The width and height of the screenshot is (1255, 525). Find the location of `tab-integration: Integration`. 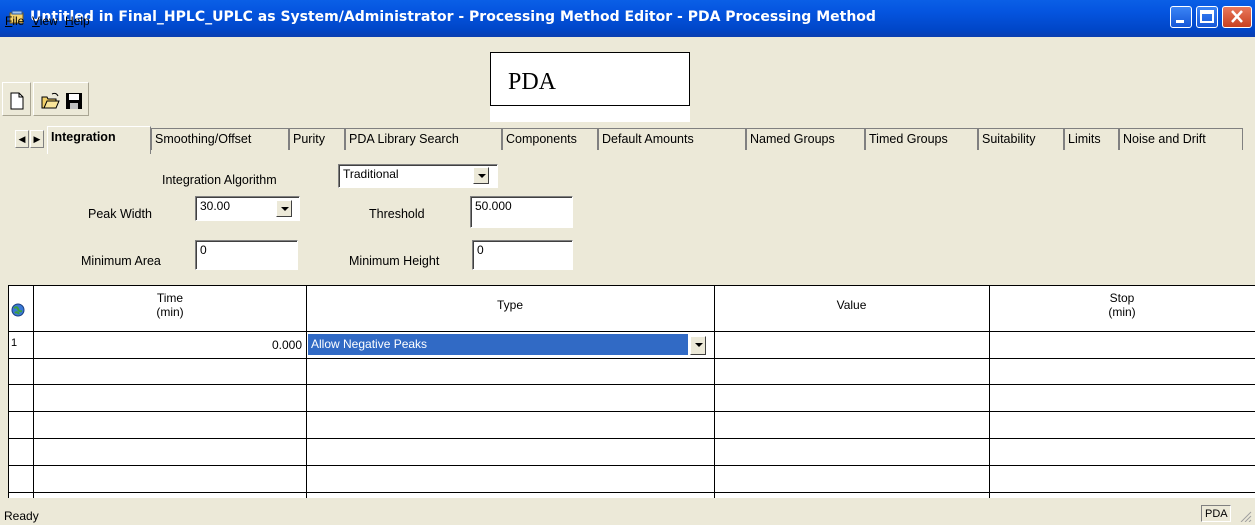

tab-integration: Integration is located at coordinates (99, 140).